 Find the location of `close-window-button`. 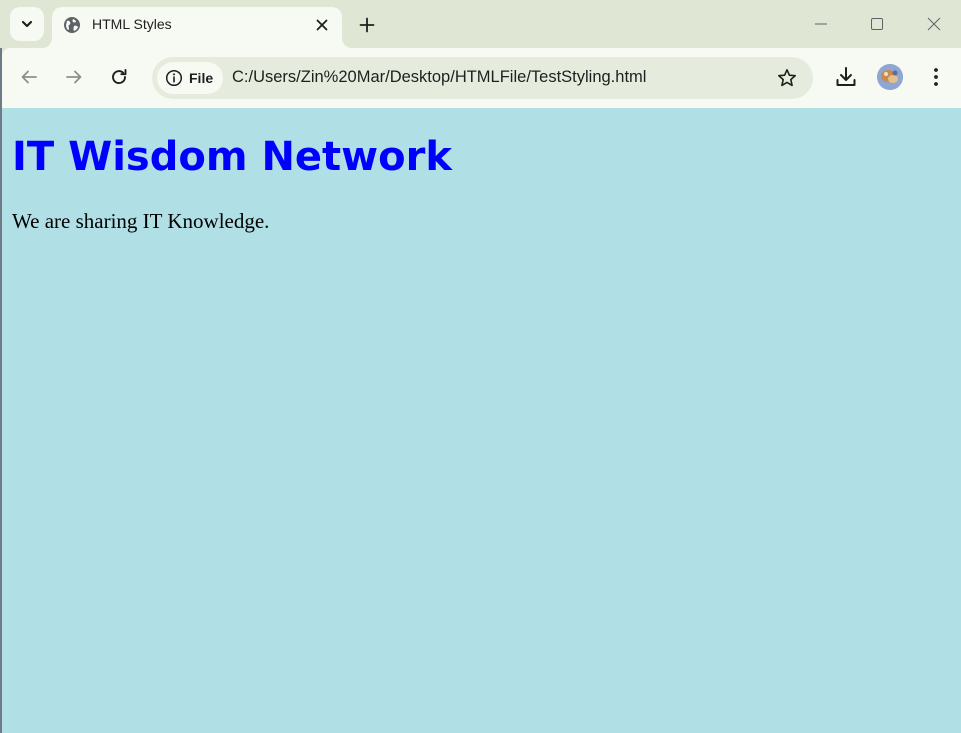

close-window-button is located at coordinates (934, 24).